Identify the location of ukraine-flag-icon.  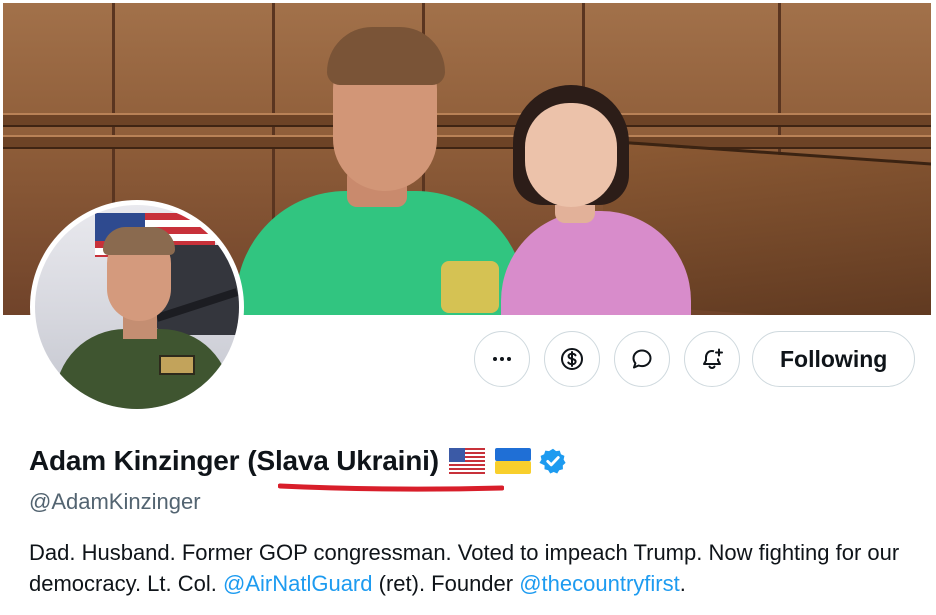
(512, 461).